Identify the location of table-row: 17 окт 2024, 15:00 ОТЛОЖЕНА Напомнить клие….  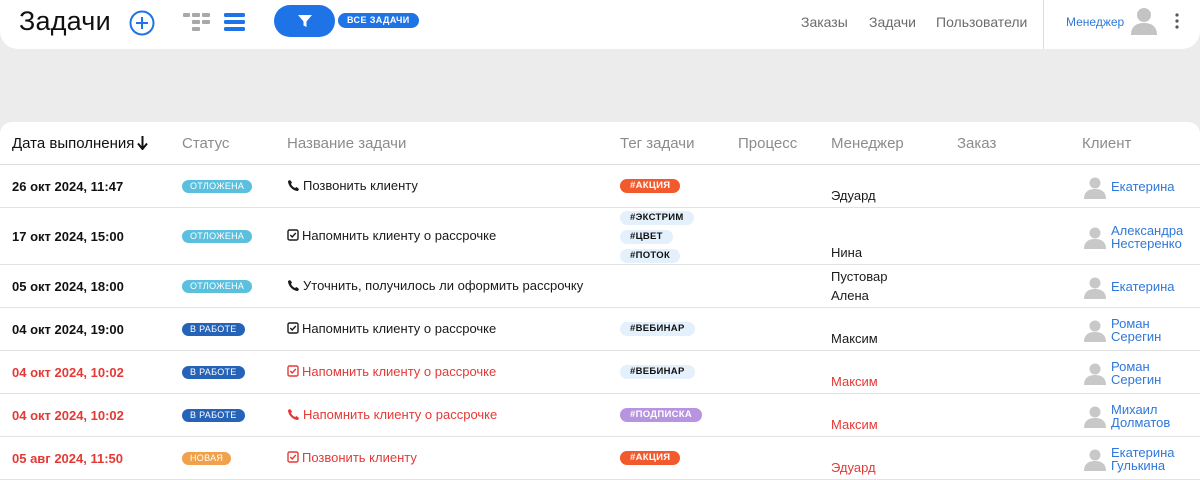
(600, 236).